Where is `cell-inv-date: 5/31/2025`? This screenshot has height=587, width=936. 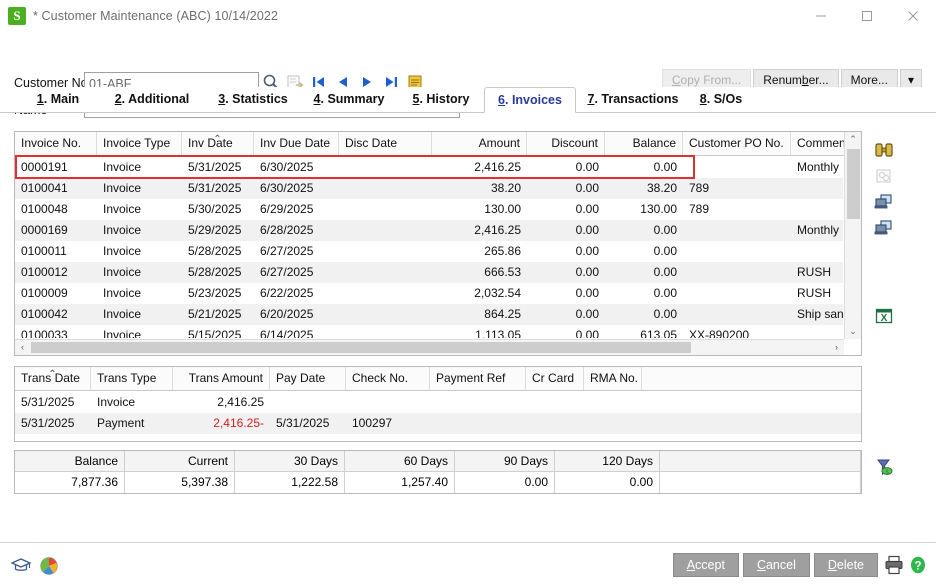
cell-inv-date: 5/31/2025 is located at coordinates (218, 167).